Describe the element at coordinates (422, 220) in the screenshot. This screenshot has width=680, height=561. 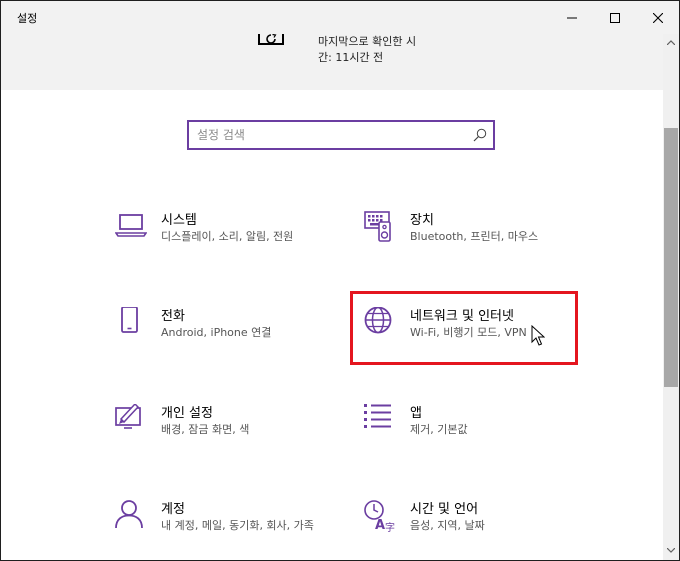
I see `category-title: 장치` at that location.